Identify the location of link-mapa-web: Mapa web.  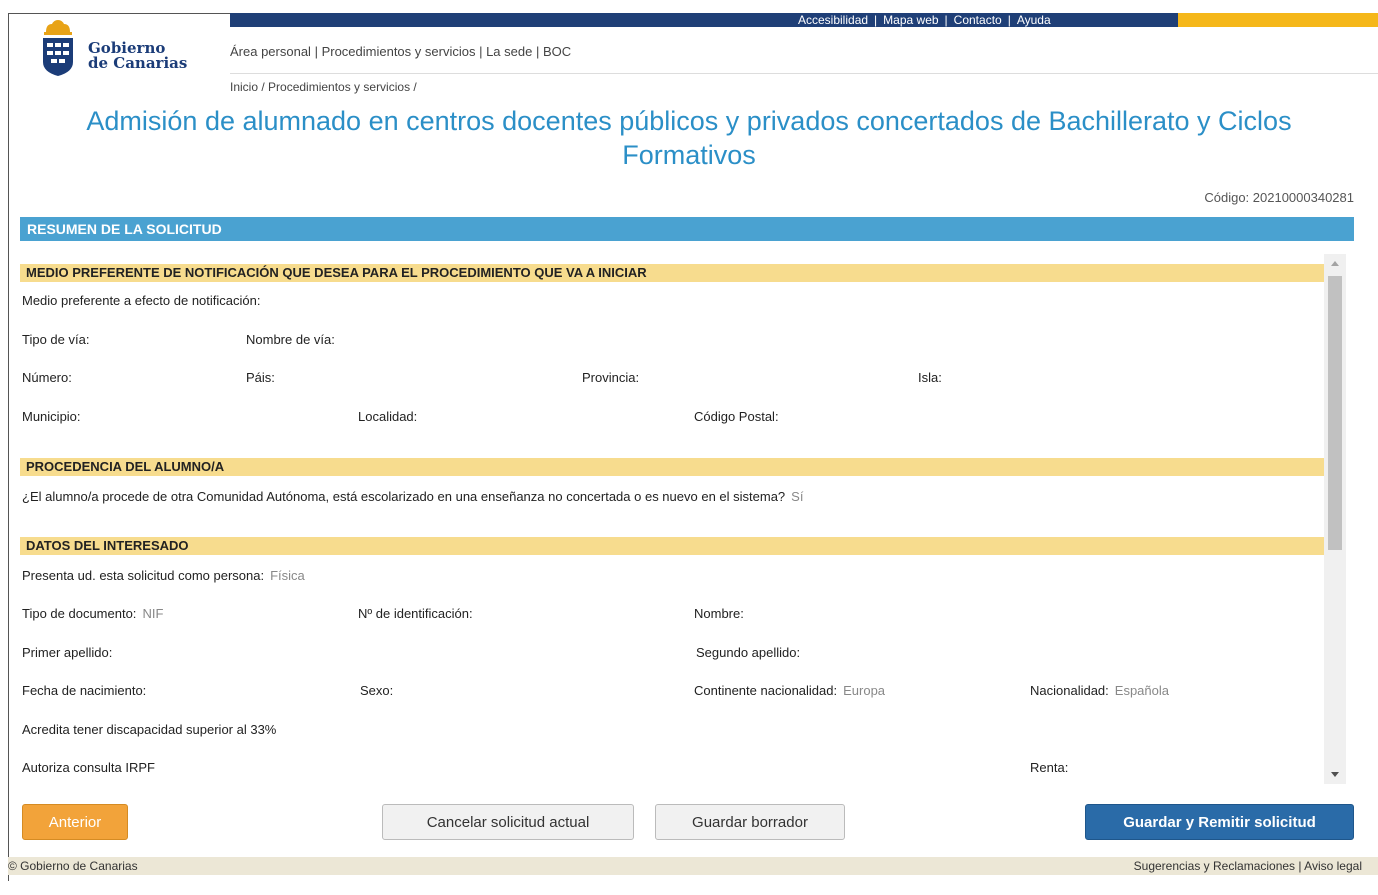
(910, 20).